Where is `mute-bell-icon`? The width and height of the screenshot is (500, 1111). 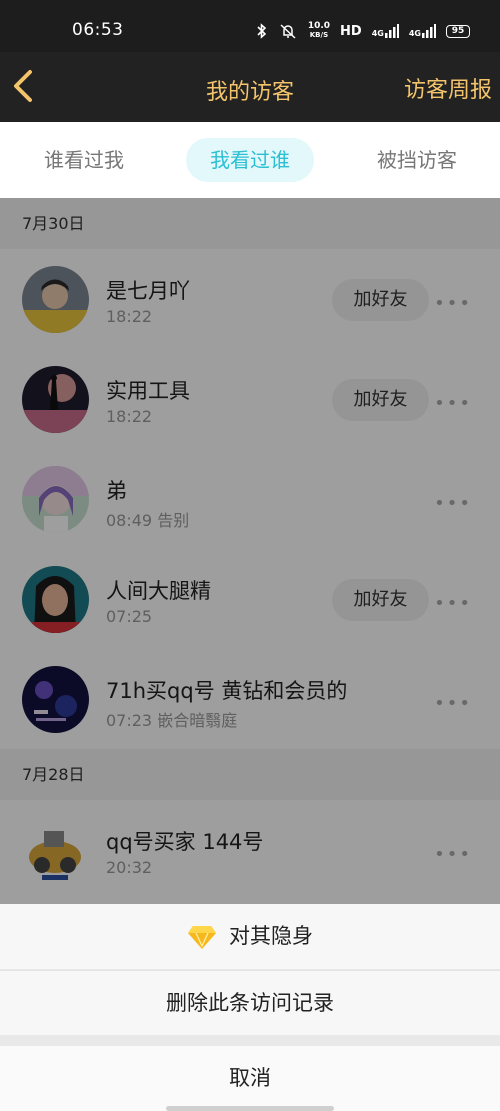 mute-bell-icon is located at coordinates (288, 31).